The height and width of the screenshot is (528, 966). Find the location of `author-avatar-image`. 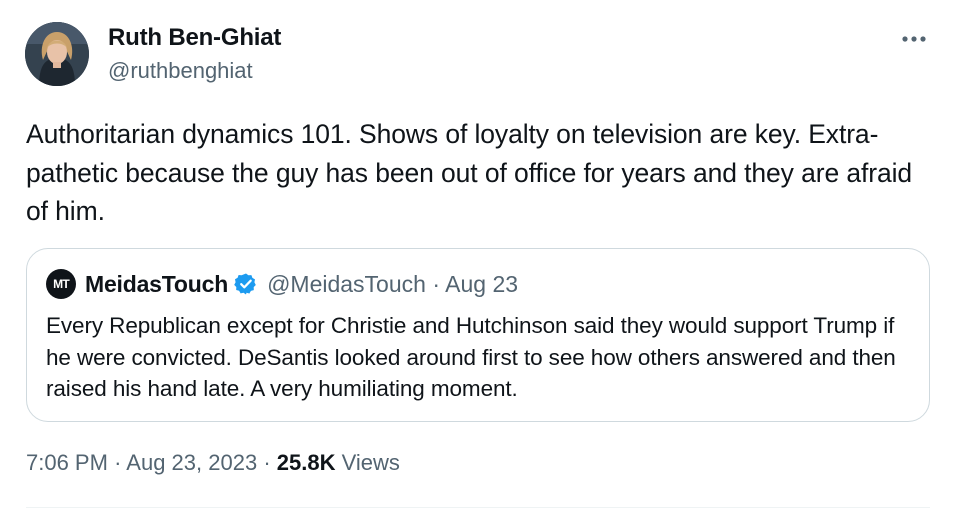

author-avatar-image is located at coordinates (57, 54).